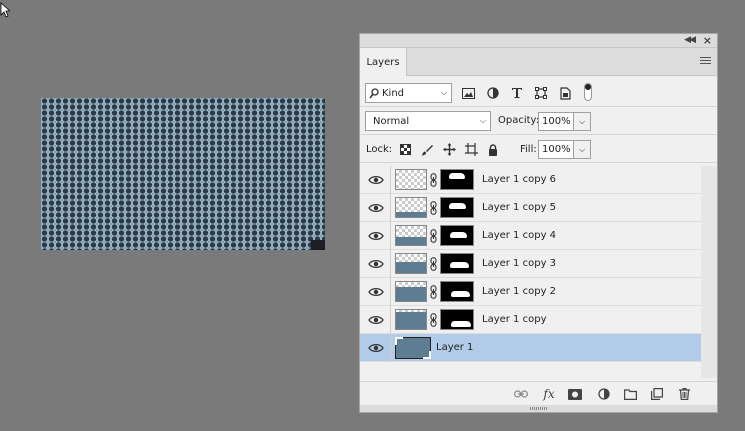 The image size is (745, 431). I want to click on panel-menu-icon, so click(705, 61).